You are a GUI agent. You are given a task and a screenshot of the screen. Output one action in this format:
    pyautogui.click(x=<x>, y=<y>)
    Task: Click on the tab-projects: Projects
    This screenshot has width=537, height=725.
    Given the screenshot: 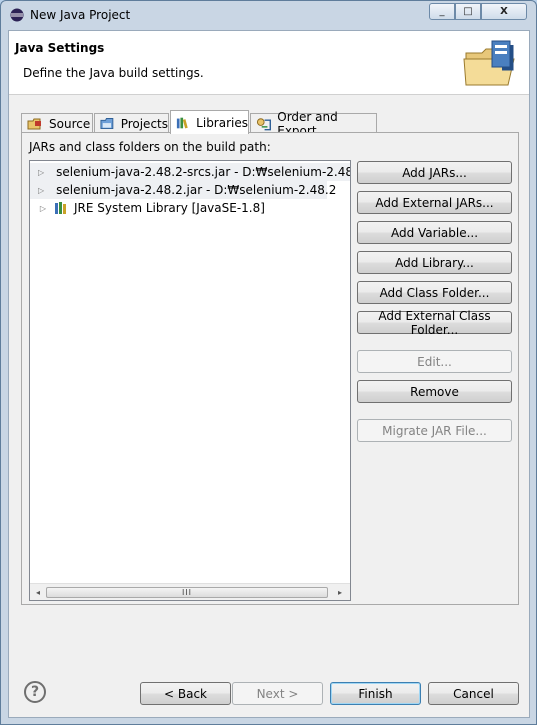 What is the action you would take?
    pyautogui.click(x=131, y=123)
    